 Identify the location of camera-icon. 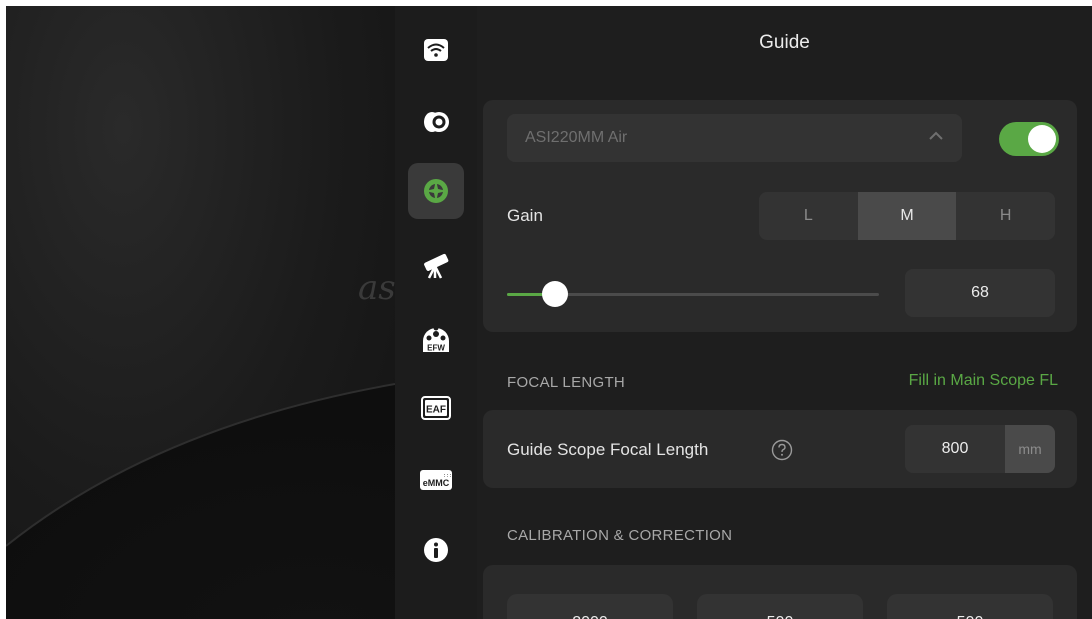
(436, 122).